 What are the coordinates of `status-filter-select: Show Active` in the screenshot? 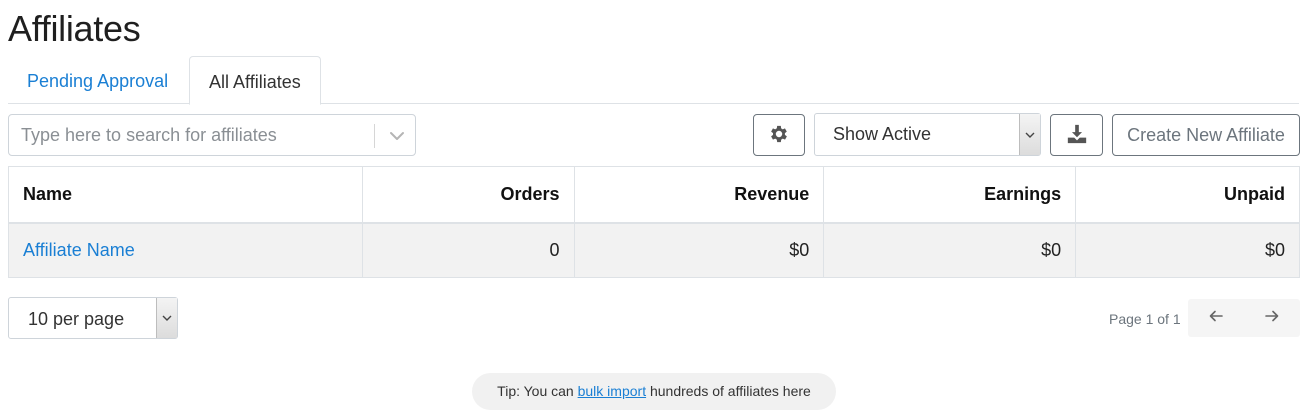 It's located at (927, 134).